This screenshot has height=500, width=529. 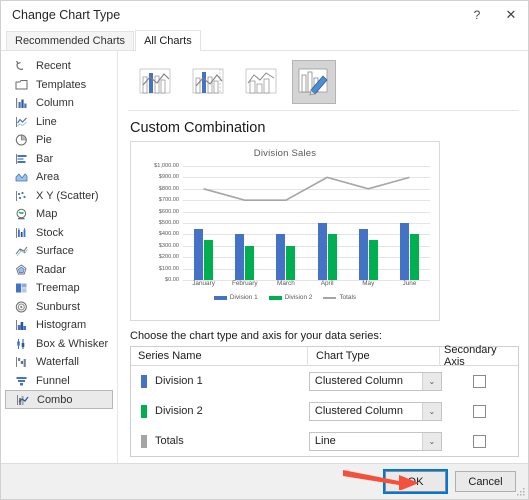 What do you see at coordinates (168, 200) in the screenshot?
I see `chart-y-tick-label: $700.00` at bounding box center [168, 200].